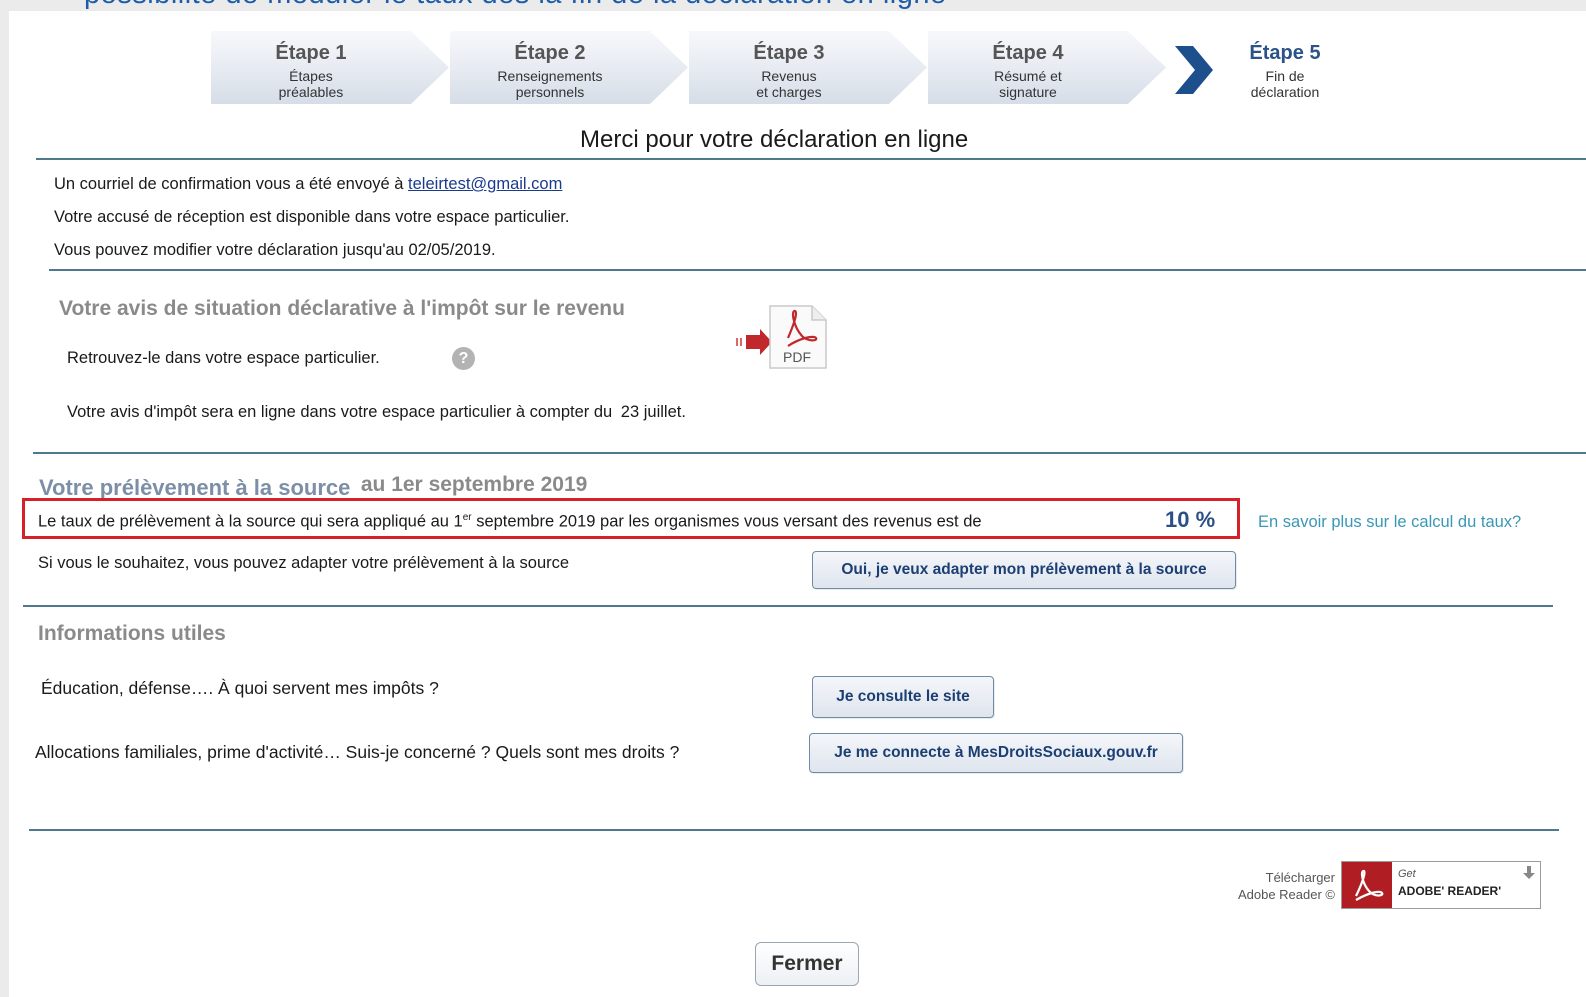  Describe the element at coordinates (550, 53) in the screenshot. I see `step-2-title: Étape 2` at that location.